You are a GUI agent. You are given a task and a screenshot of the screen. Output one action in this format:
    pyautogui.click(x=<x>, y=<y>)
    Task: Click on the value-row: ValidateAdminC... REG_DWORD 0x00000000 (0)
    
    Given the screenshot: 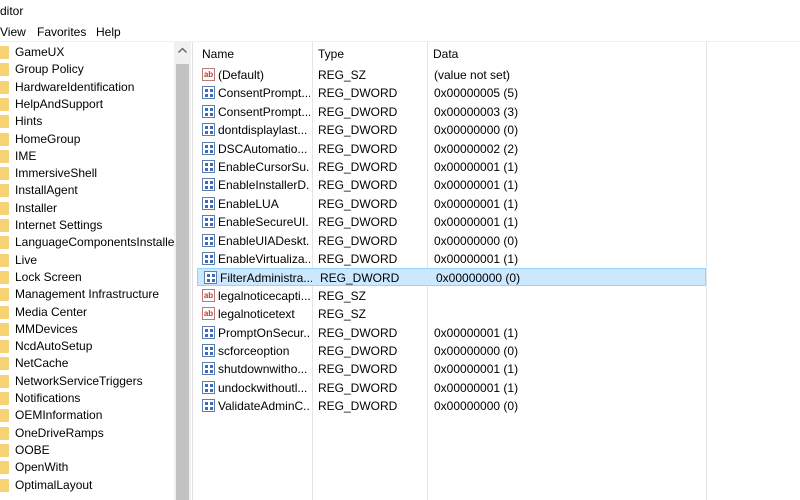 What is the action you would take?
    pyautogui.click(x=451, y=406)
    